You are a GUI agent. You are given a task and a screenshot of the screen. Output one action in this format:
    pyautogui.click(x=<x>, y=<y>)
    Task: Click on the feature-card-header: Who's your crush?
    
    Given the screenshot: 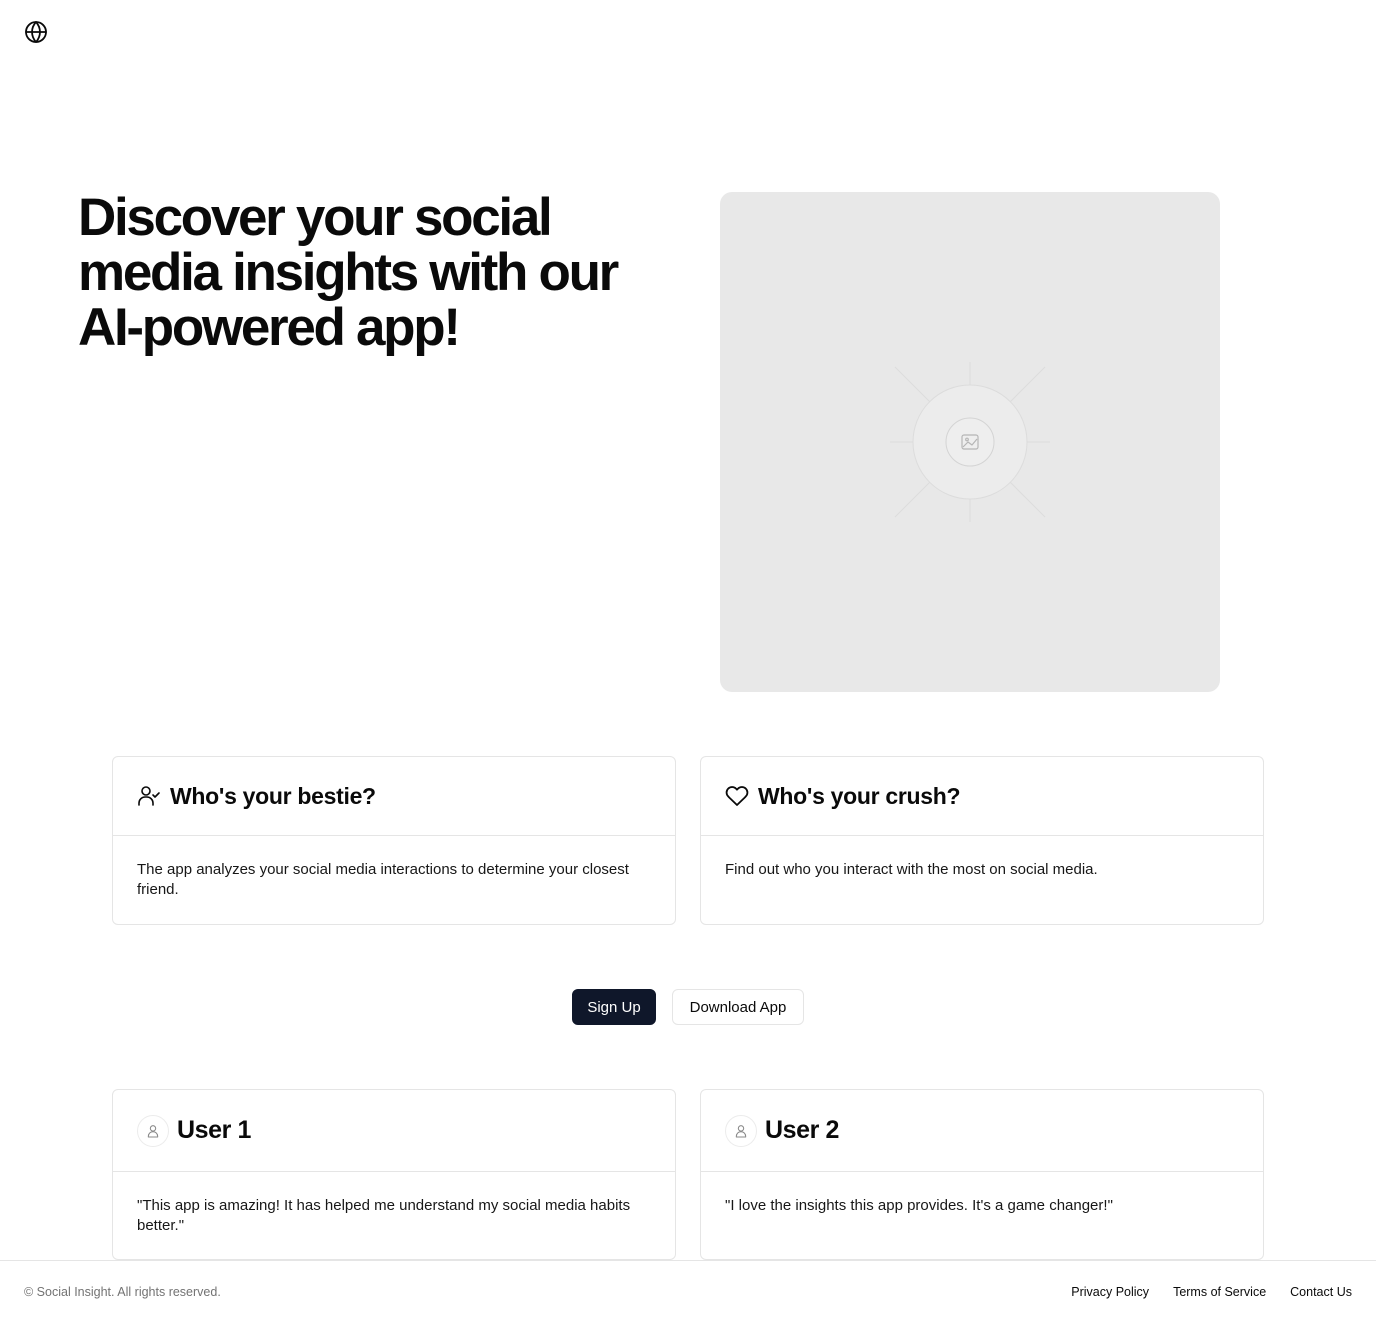 What is the action you would take?
    pyautogui.click(x=982, y=796)
    